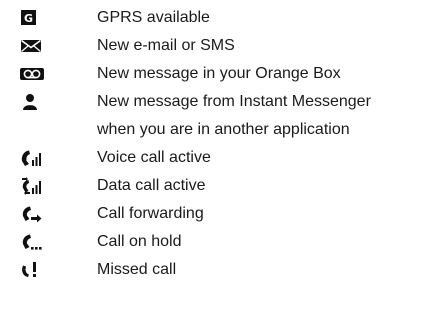 The width and height of the screenshot is (445, 321). Describe the element at coordinates (150, 213) in the screenshot. I see `legend-label: Call forwarding` at that location.